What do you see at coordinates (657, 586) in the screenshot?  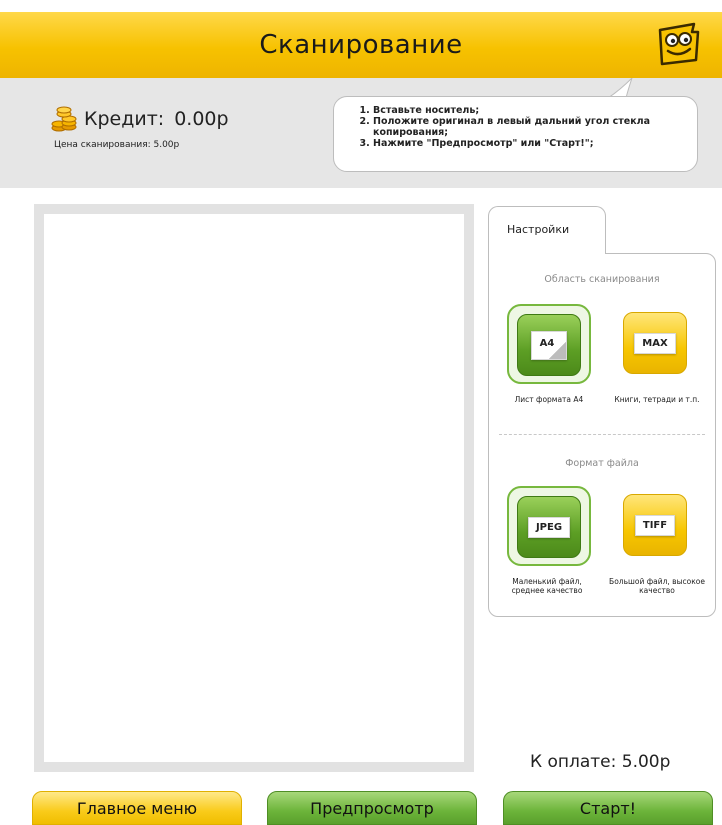 I see `tiff-caption: Большой файл, высокое качество` at bounding box center [657, 586].